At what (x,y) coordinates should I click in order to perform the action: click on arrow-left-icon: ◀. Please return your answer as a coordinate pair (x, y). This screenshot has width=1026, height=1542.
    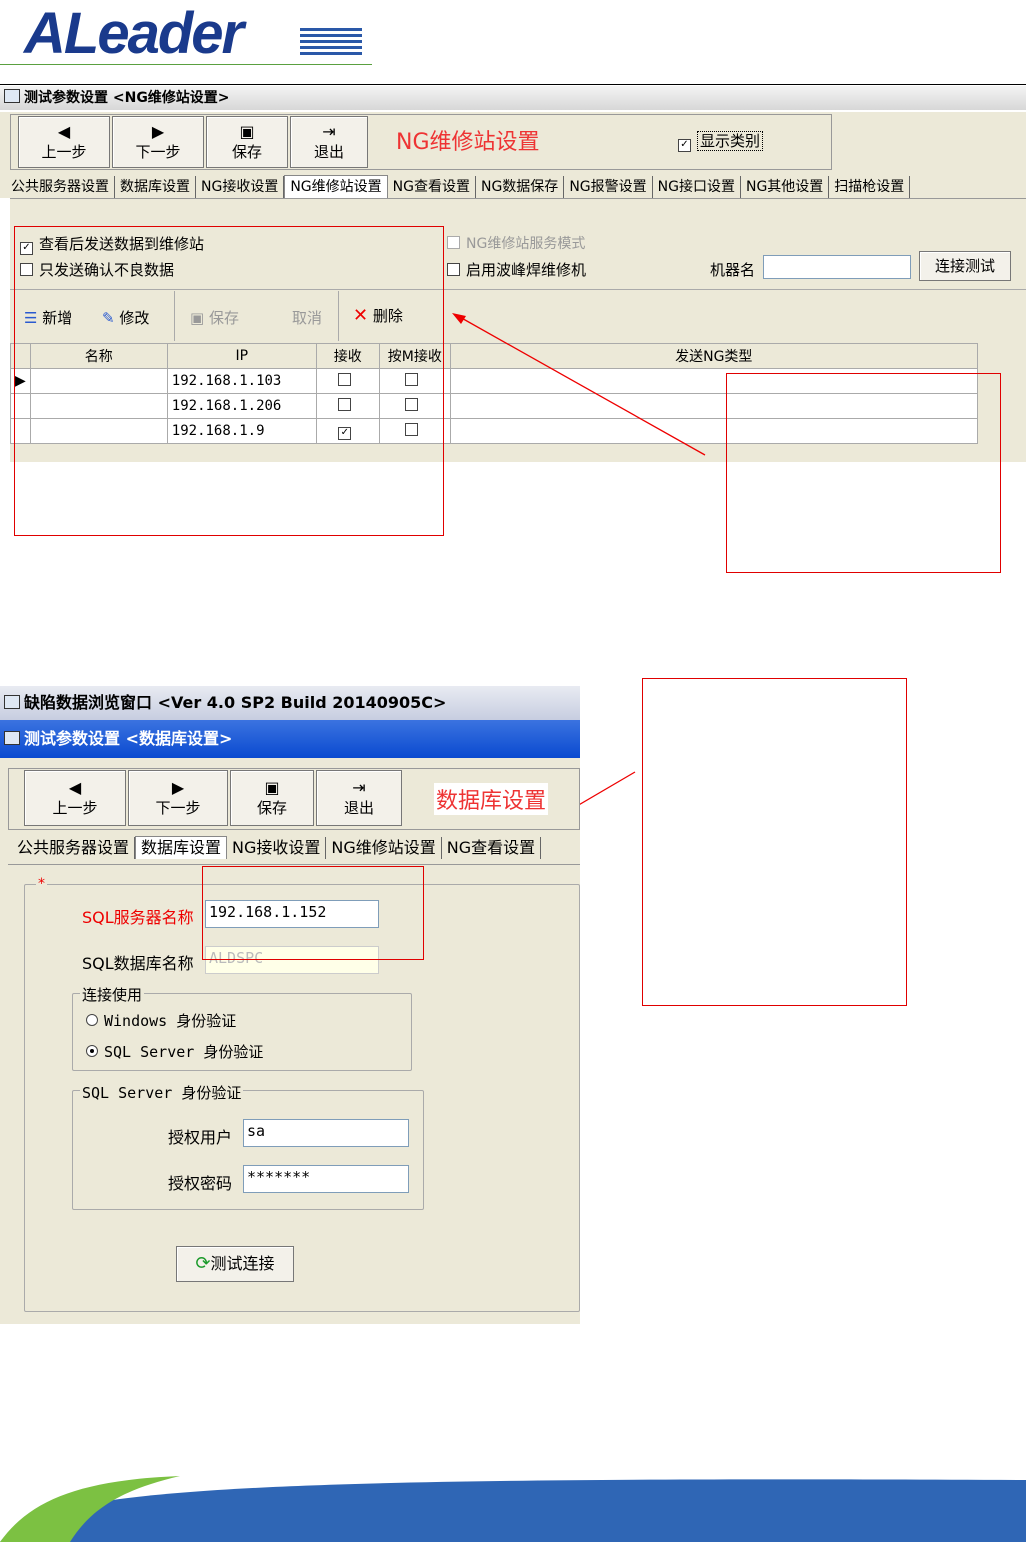
    Looking at the image, I should click on (75, 787).